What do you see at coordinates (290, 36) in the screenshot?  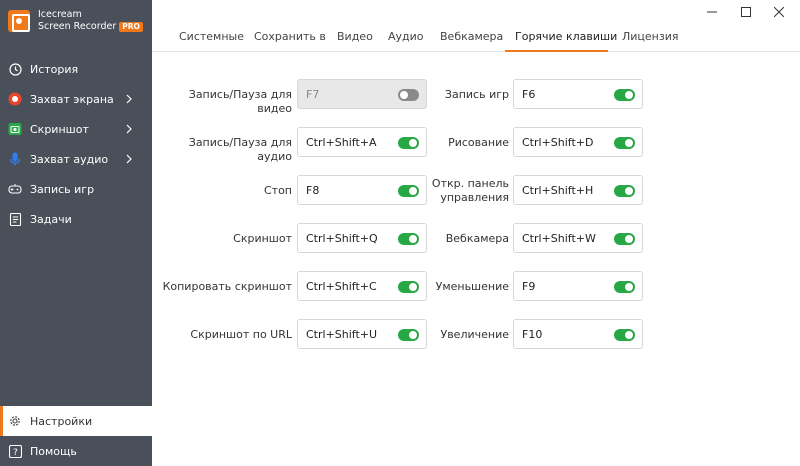 I see `tab-save-to: Сохранить в` at bounding box center [290, 36].